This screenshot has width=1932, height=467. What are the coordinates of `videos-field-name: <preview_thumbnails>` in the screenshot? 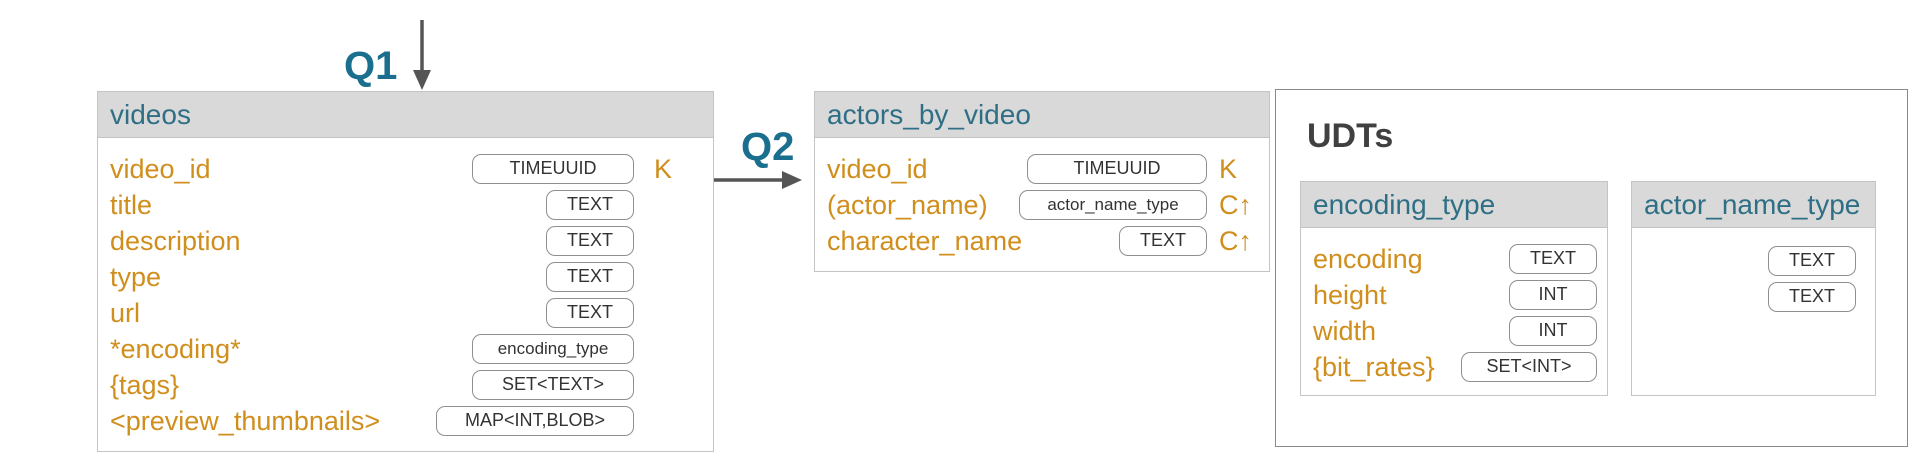 It's located at (245, 421).